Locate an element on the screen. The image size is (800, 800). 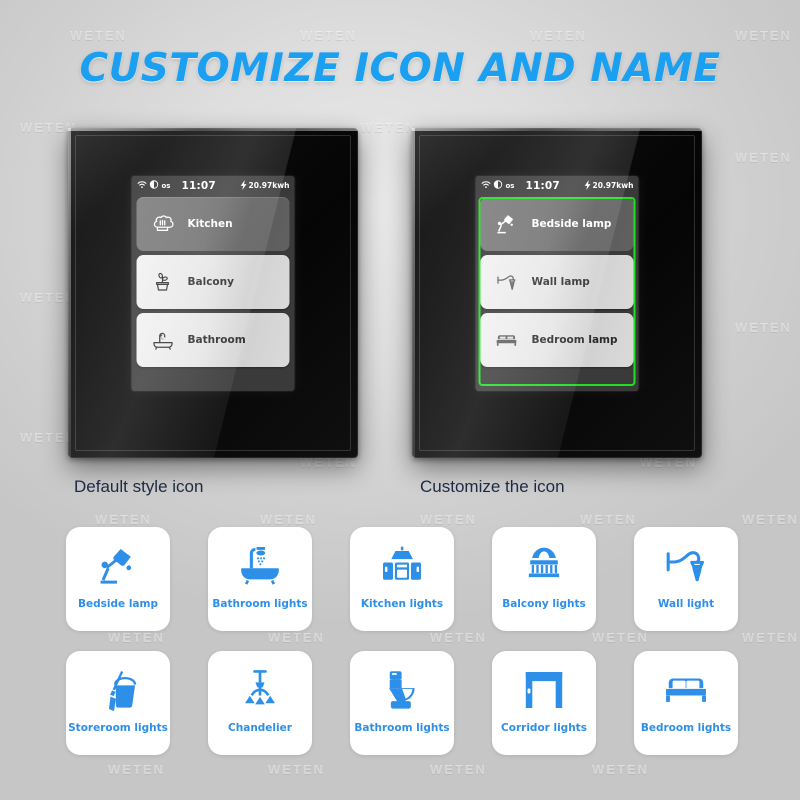
screen-button-kitchen: Kitchen is located at coordinates (213, 224).